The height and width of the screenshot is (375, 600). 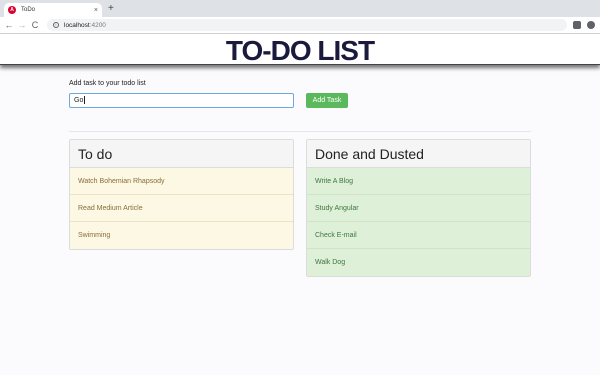 I want to click on done-item: Study Angular, so click(x=418, y=208).